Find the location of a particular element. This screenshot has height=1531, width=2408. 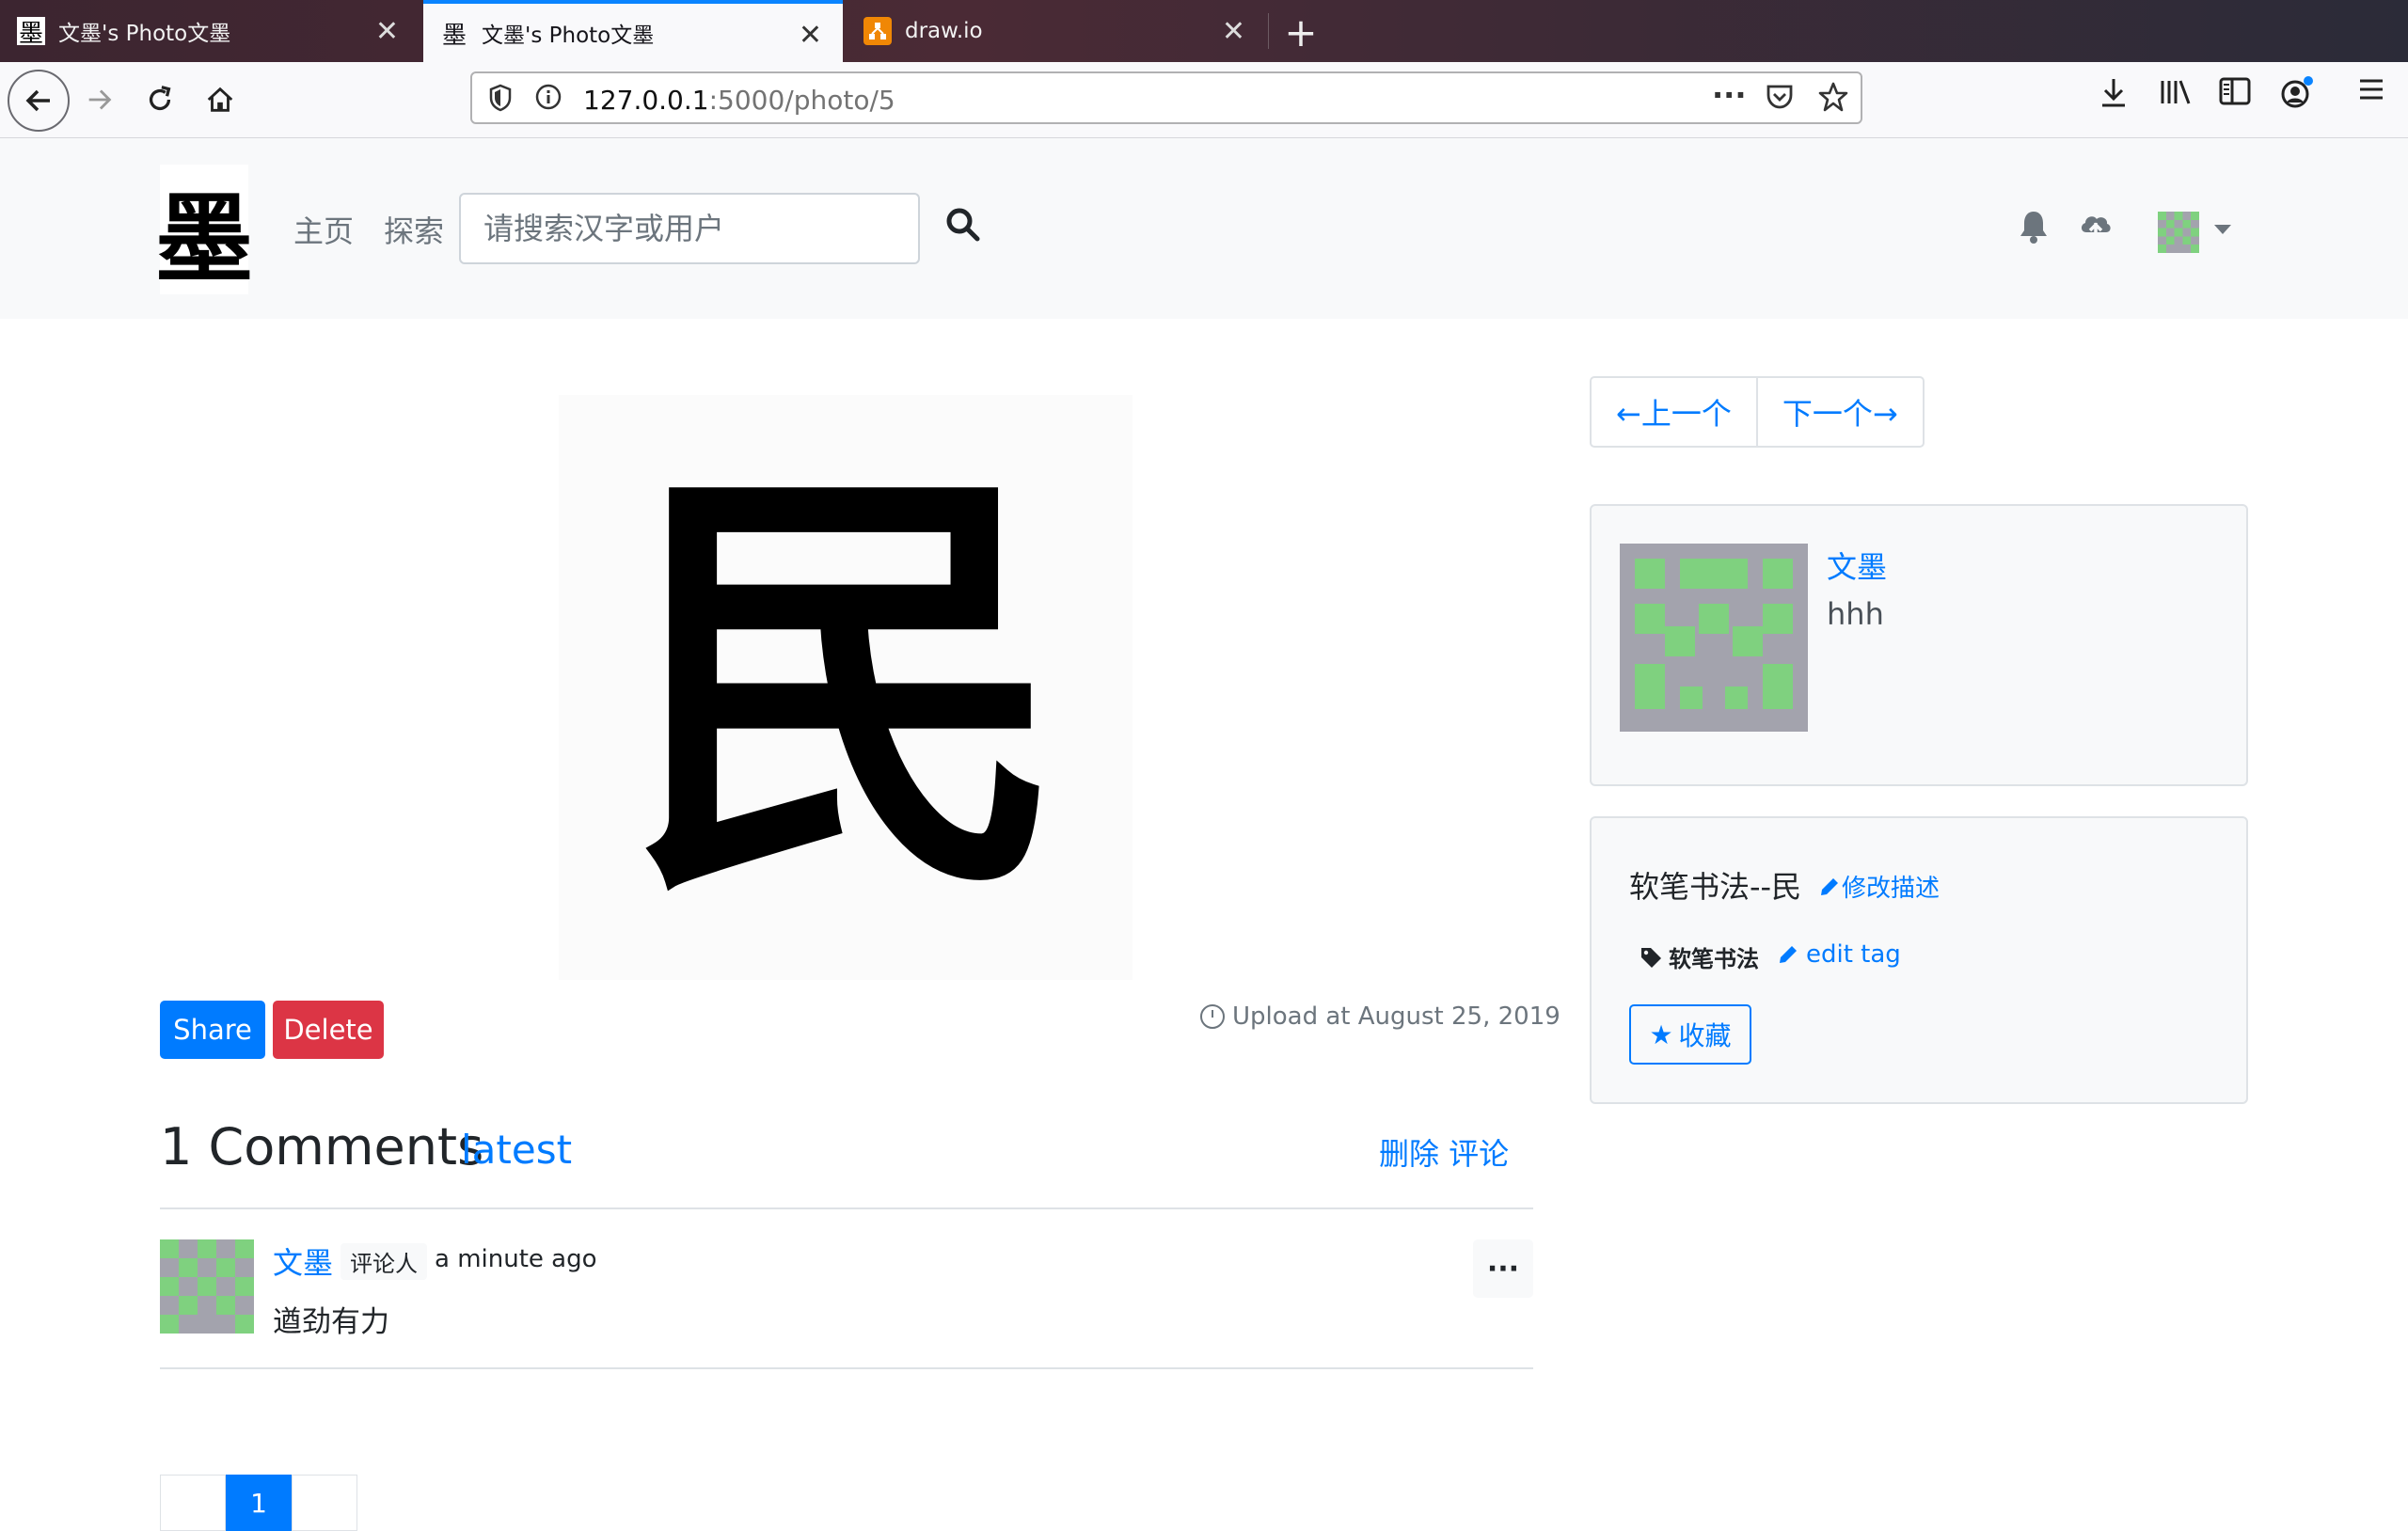

account-icon is located at coordinates (2296, 96).